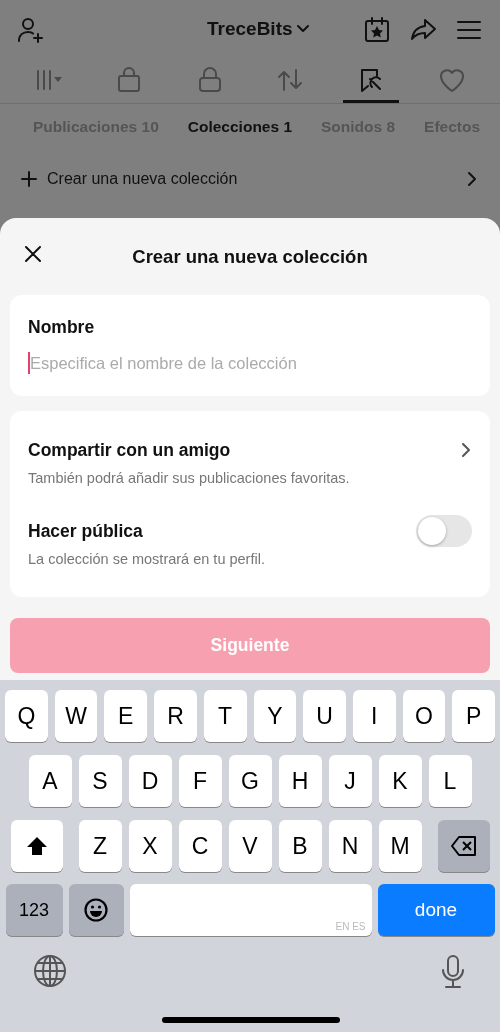  What do you see at coordinates (251, 363) in the screenshot?
I see `name-input-field: Especifica el nombre de la colección` at bounding box center [251, 363].